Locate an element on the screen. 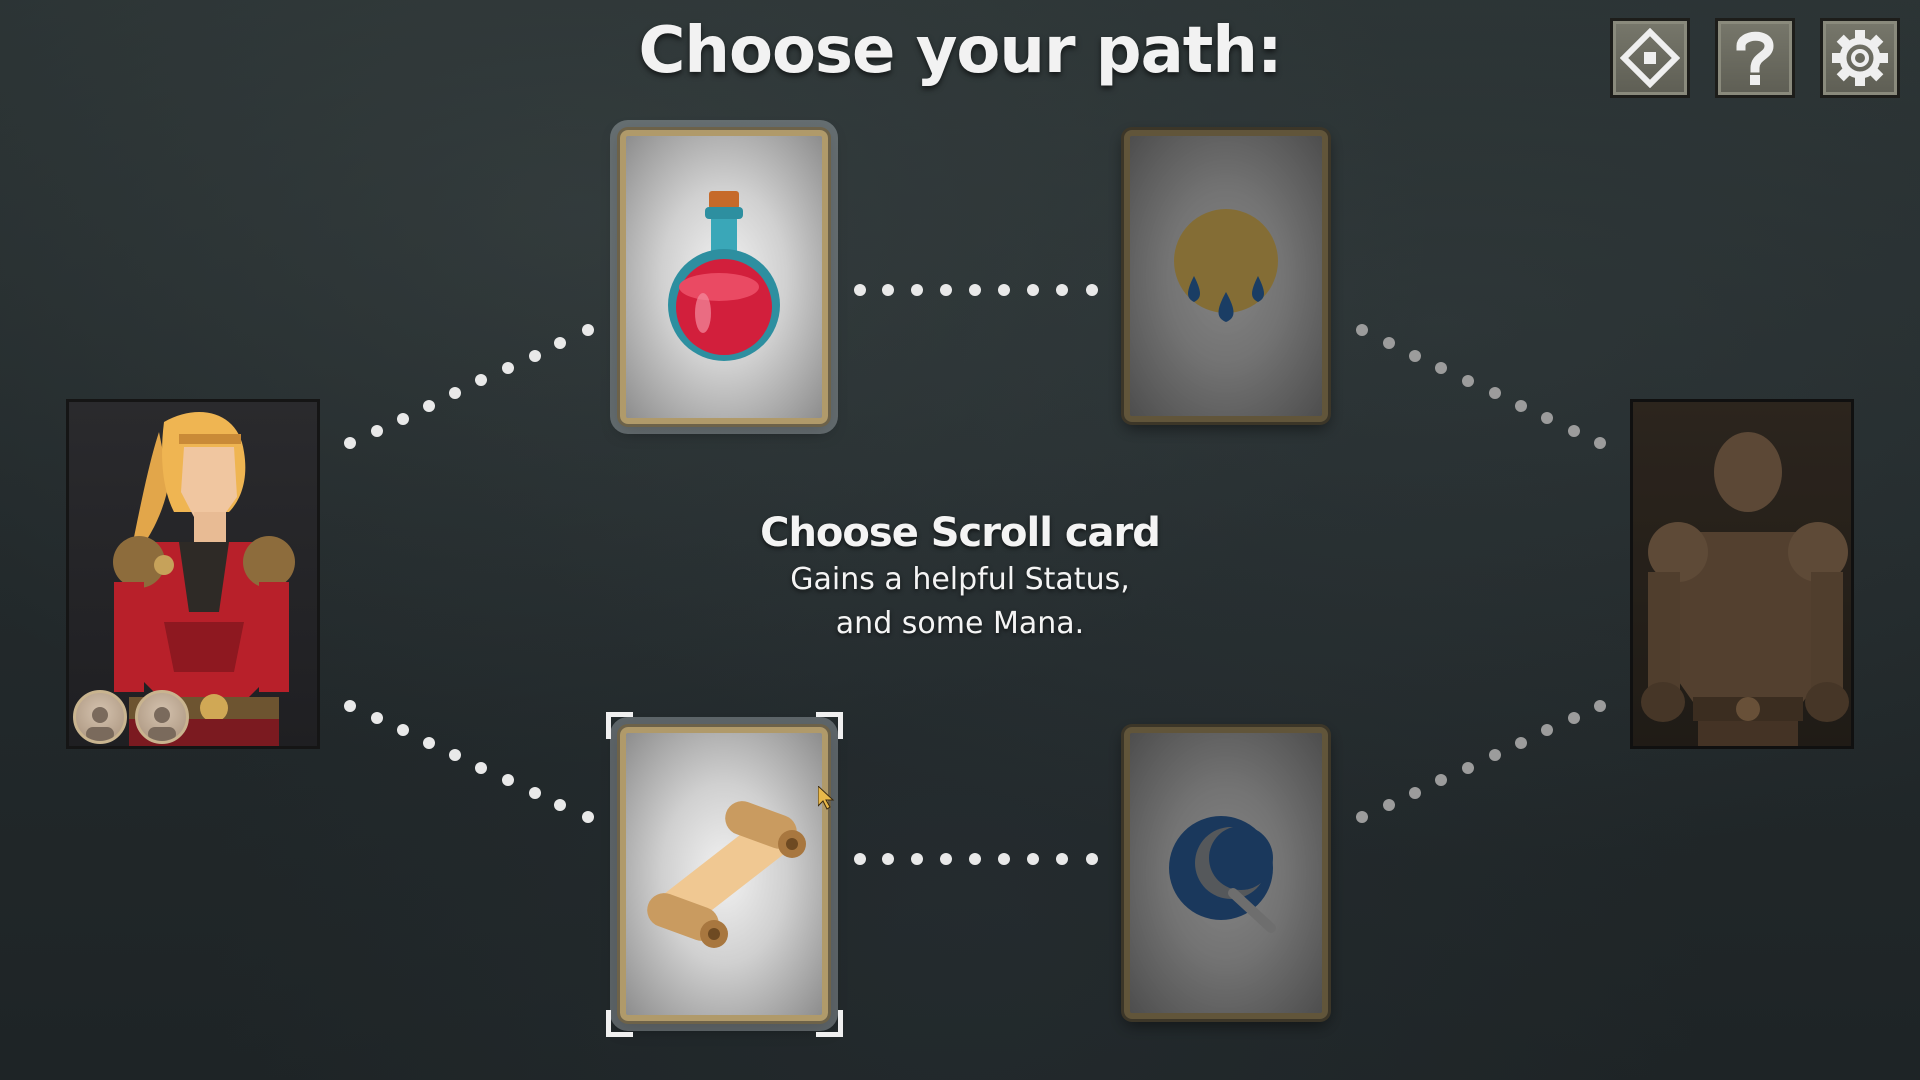  diamond-map-icon is located at coordinates (1650, 58).